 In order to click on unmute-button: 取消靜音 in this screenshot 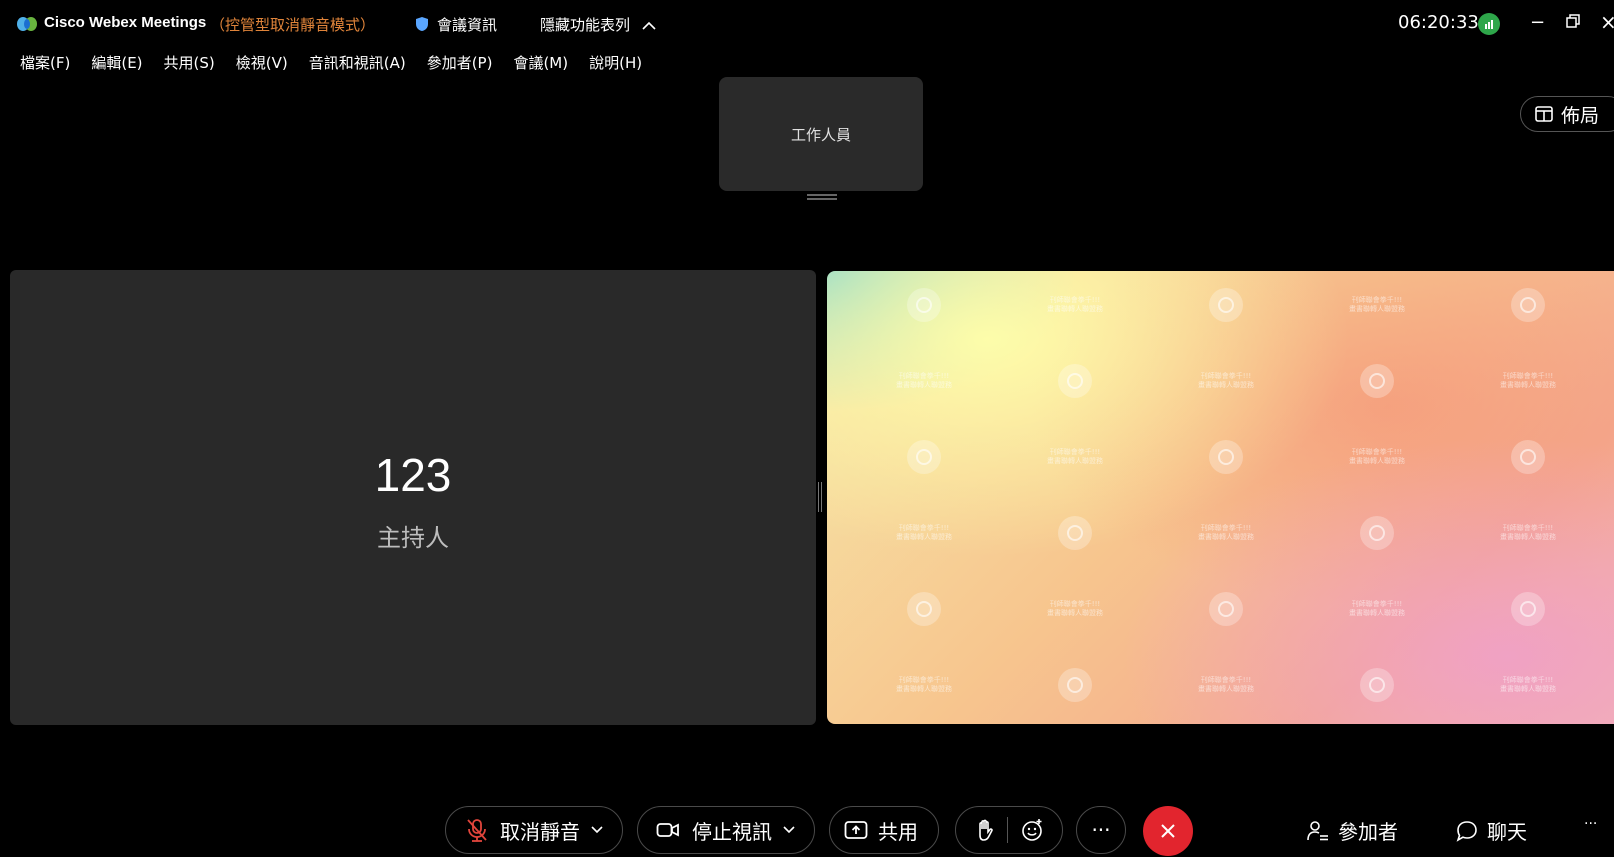, I will do `click(534, 830)`.